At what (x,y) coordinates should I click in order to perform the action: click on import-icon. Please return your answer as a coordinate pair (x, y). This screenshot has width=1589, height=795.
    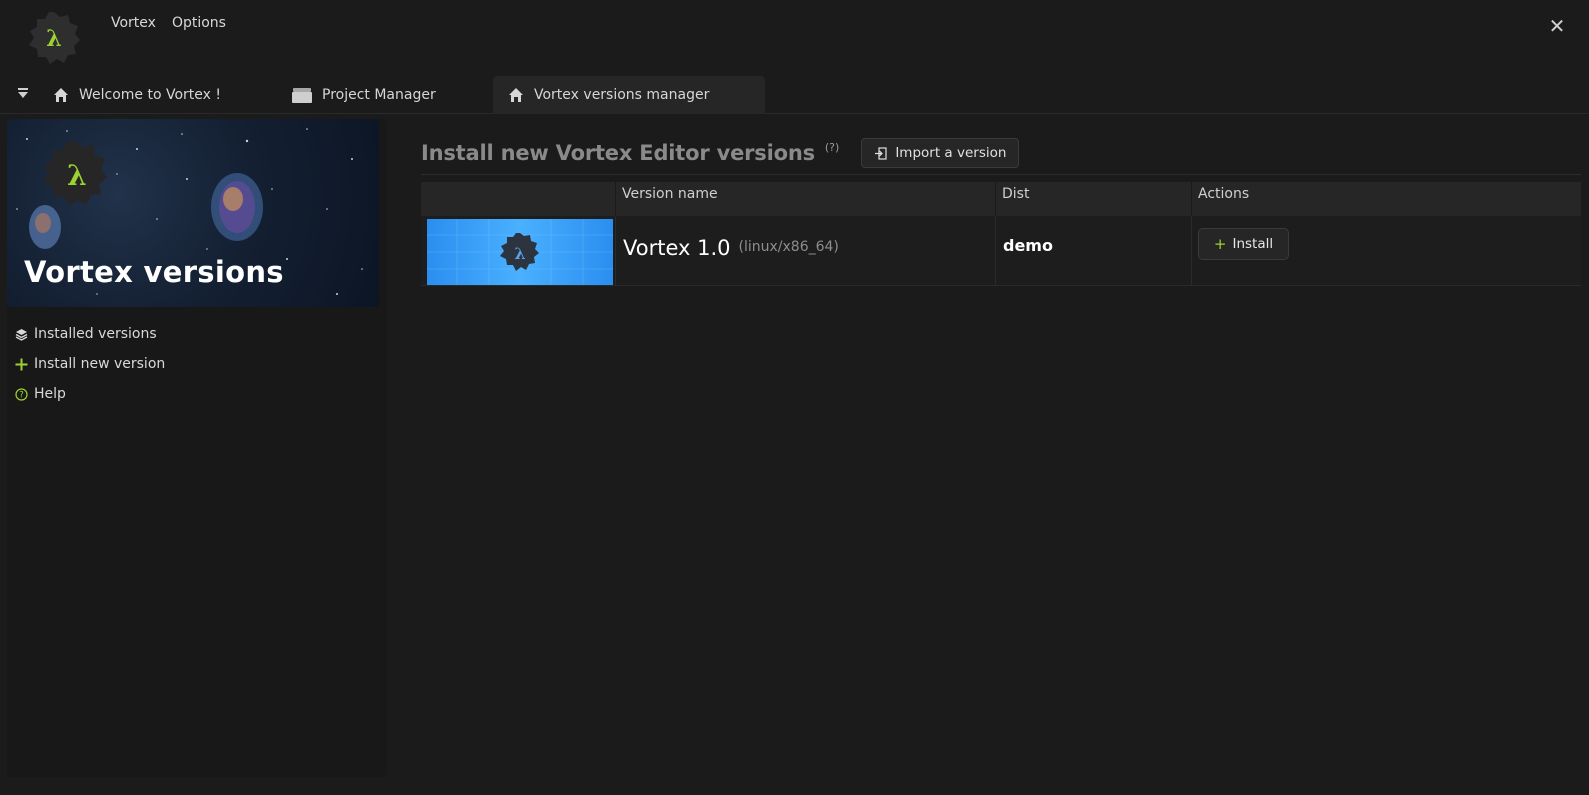
    Looking at the image, I should click on (881, 153).